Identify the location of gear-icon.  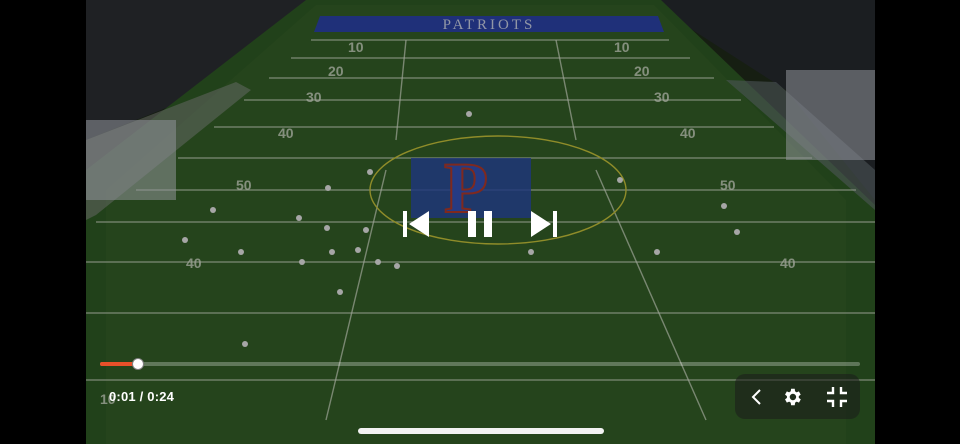
(793, 396).